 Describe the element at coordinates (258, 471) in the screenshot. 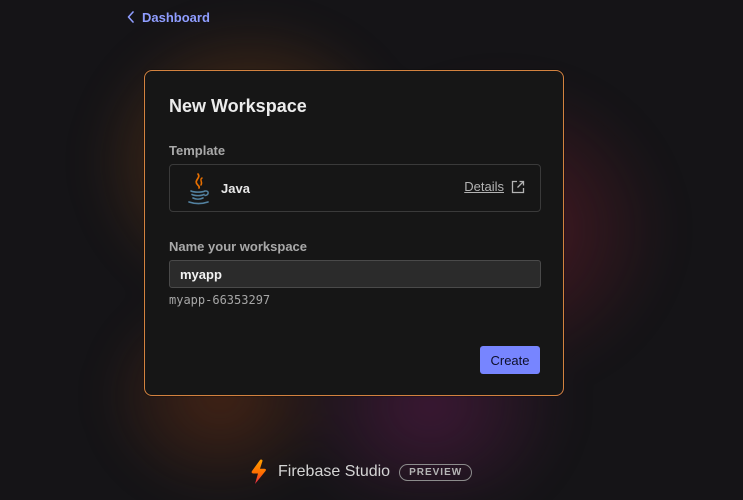

I see `firebase-studio-logo-icon` at that location.